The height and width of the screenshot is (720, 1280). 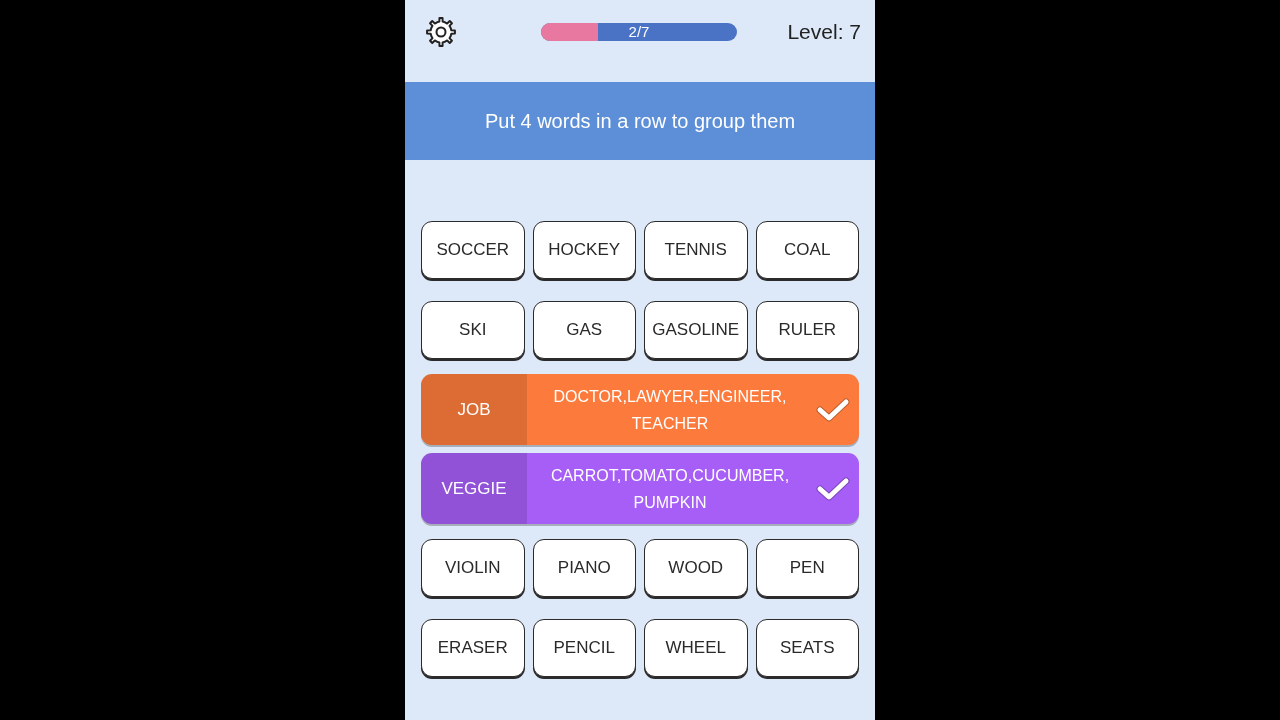 I want to click on word-tile: SKI, so click(x=473, y=330).